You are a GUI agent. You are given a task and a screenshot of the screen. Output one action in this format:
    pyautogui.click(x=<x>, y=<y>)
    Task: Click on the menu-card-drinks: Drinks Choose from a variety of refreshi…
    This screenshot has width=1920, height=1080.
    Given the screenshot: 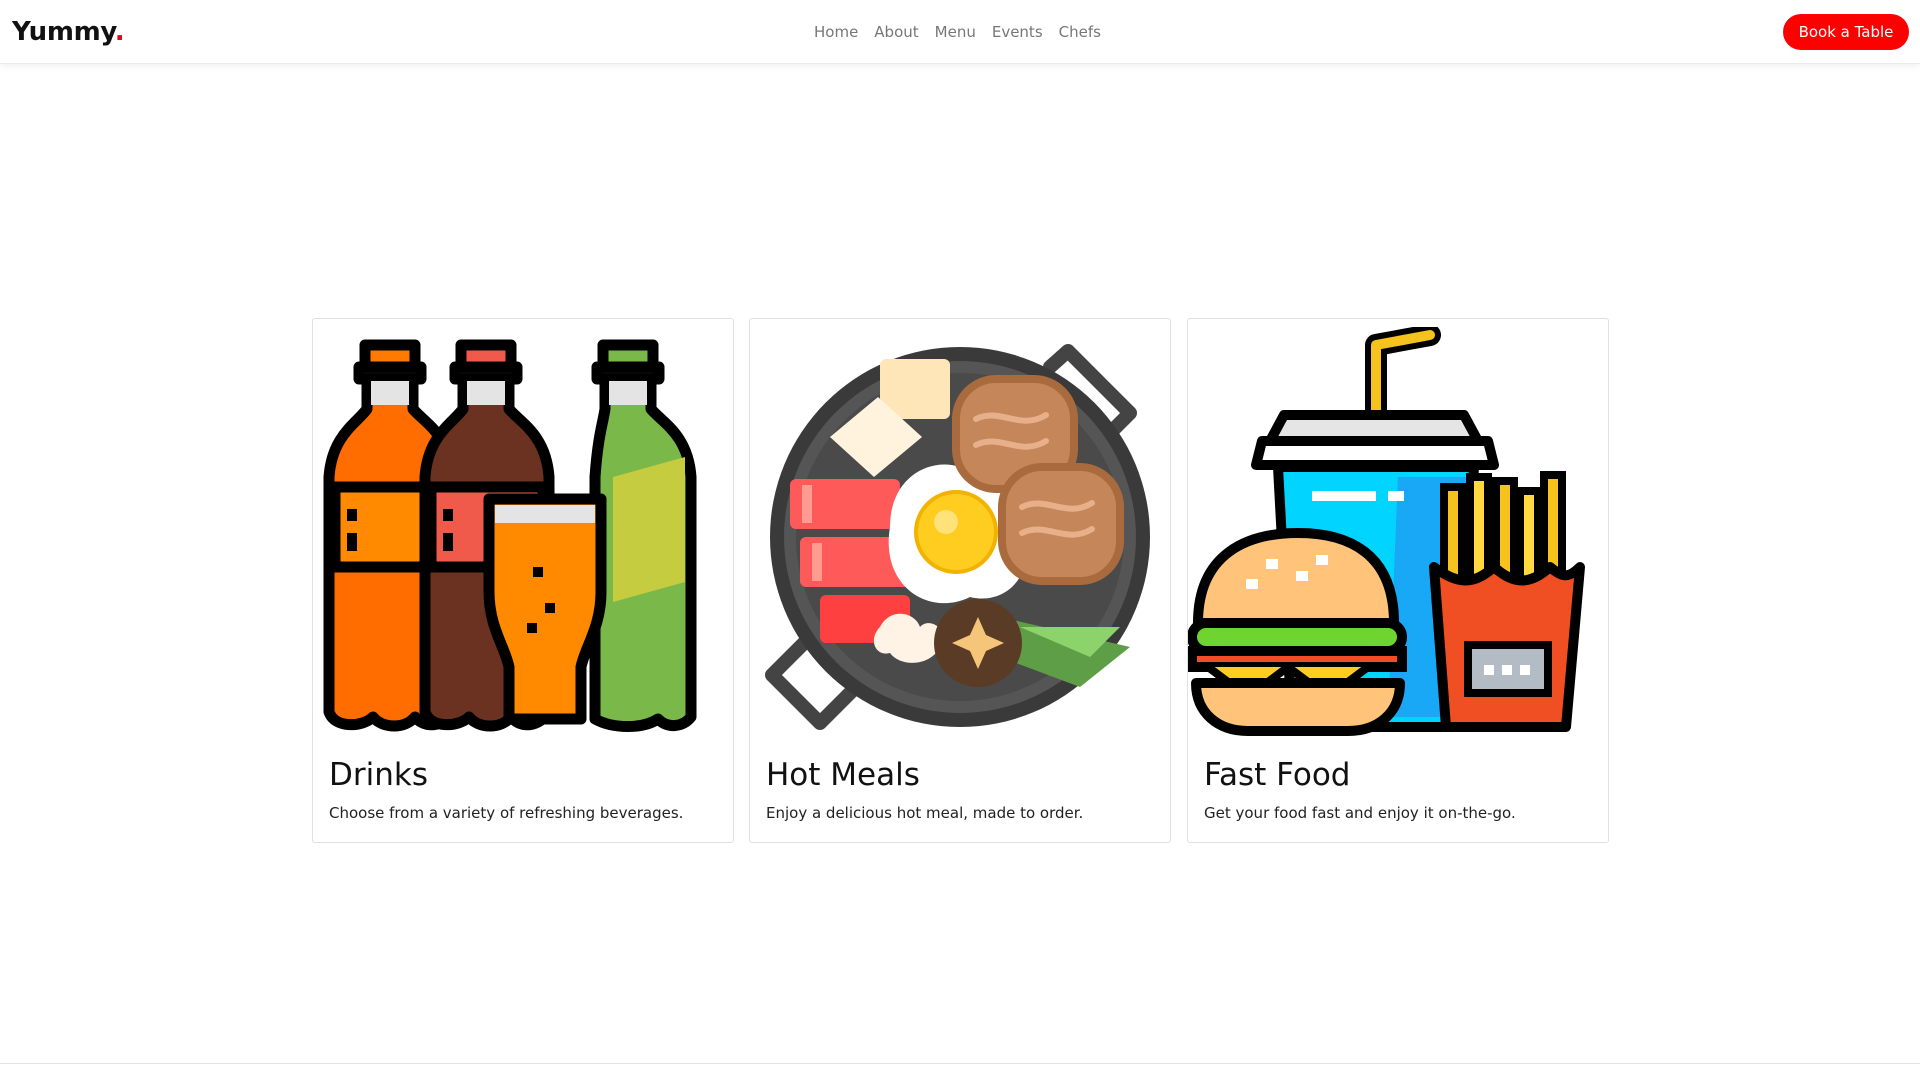 What is the action you would take?
    pyautogui.click(x=523, y=580)
    